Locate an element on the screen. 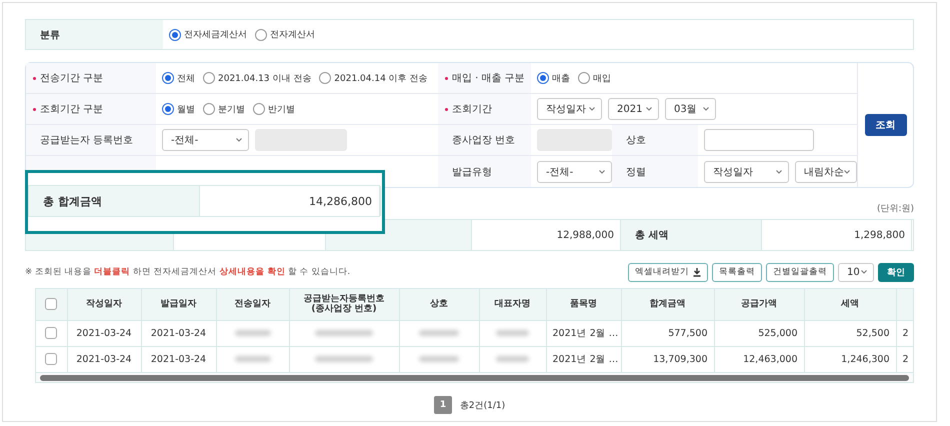 The width and height of the screenshot is (950, 426). field-label: 분류 is located at coordinates (94, 34).